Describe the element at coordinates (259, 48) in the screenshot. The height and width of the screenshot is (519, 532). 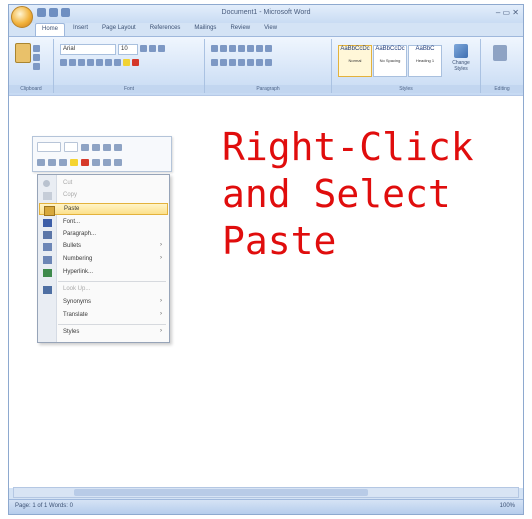
I see `sort-icon` at that location.